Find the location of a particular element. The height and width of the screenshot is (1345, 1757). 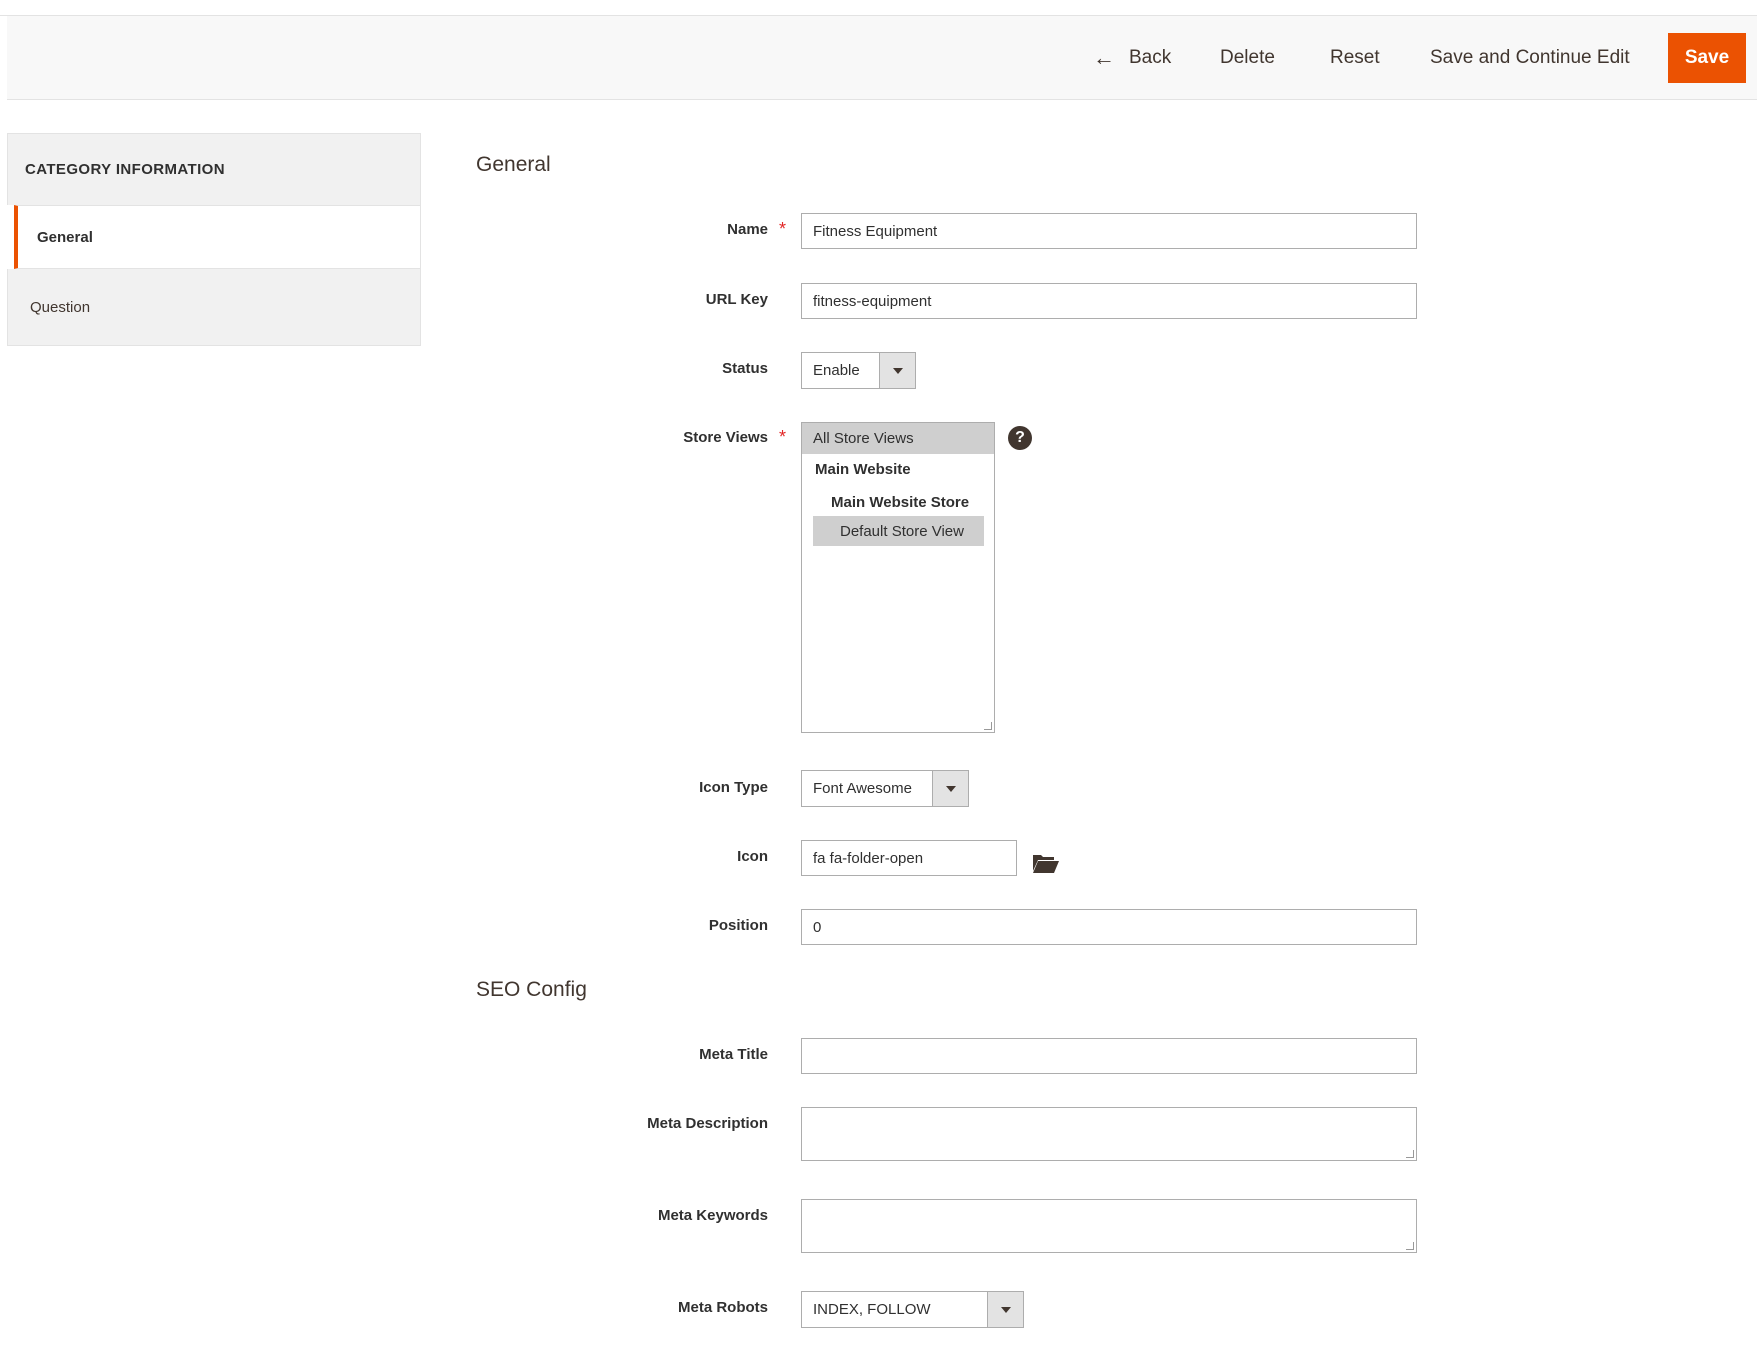

section-title-seo: SEO Config is located at coordinates (531, 989).